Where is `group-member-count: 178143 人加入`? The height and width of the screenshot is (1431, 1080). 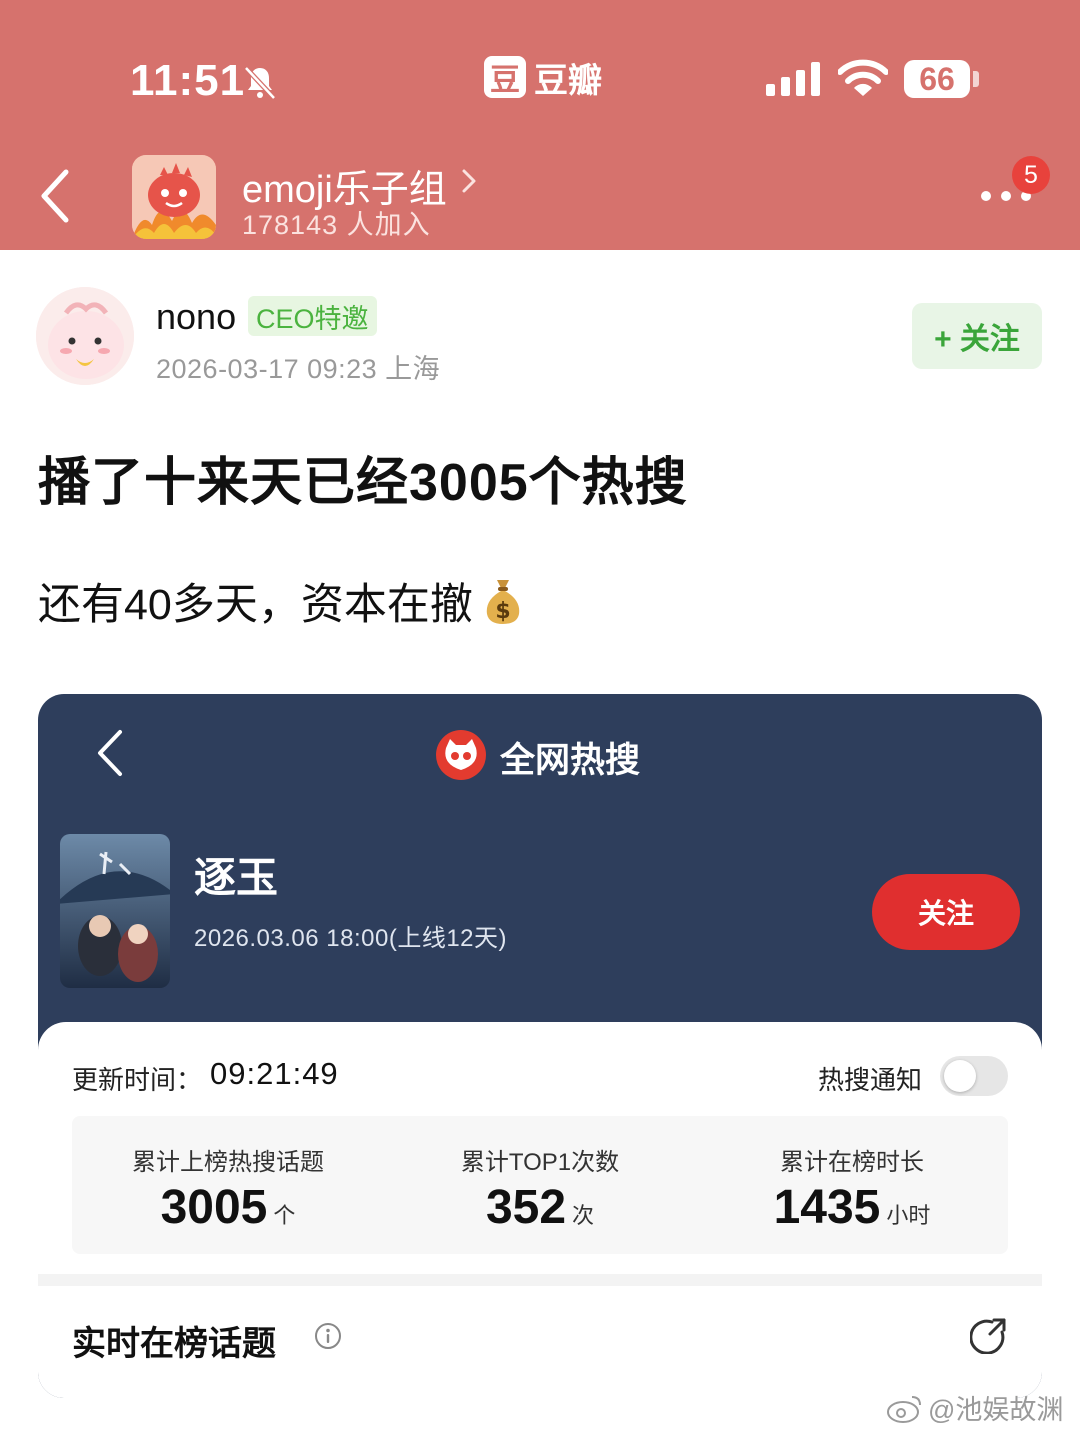
group-member-count: 178143 人加入 is located at coordinates (336, 225).